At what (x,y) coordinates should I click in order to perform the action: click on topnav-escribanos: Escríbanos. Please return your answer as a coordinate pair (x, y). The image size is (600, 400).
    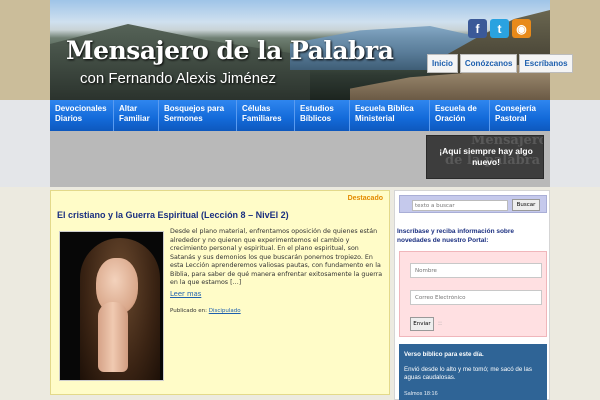
    Looking at the image, I should click on (546, 63).